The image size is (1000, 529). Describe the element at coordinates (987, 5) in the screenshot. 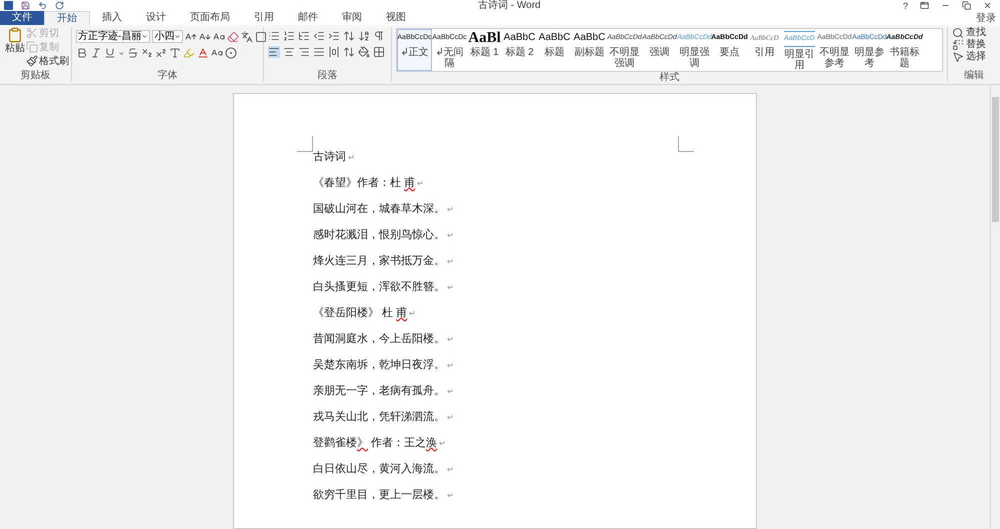

I see `close-icon` at that location.